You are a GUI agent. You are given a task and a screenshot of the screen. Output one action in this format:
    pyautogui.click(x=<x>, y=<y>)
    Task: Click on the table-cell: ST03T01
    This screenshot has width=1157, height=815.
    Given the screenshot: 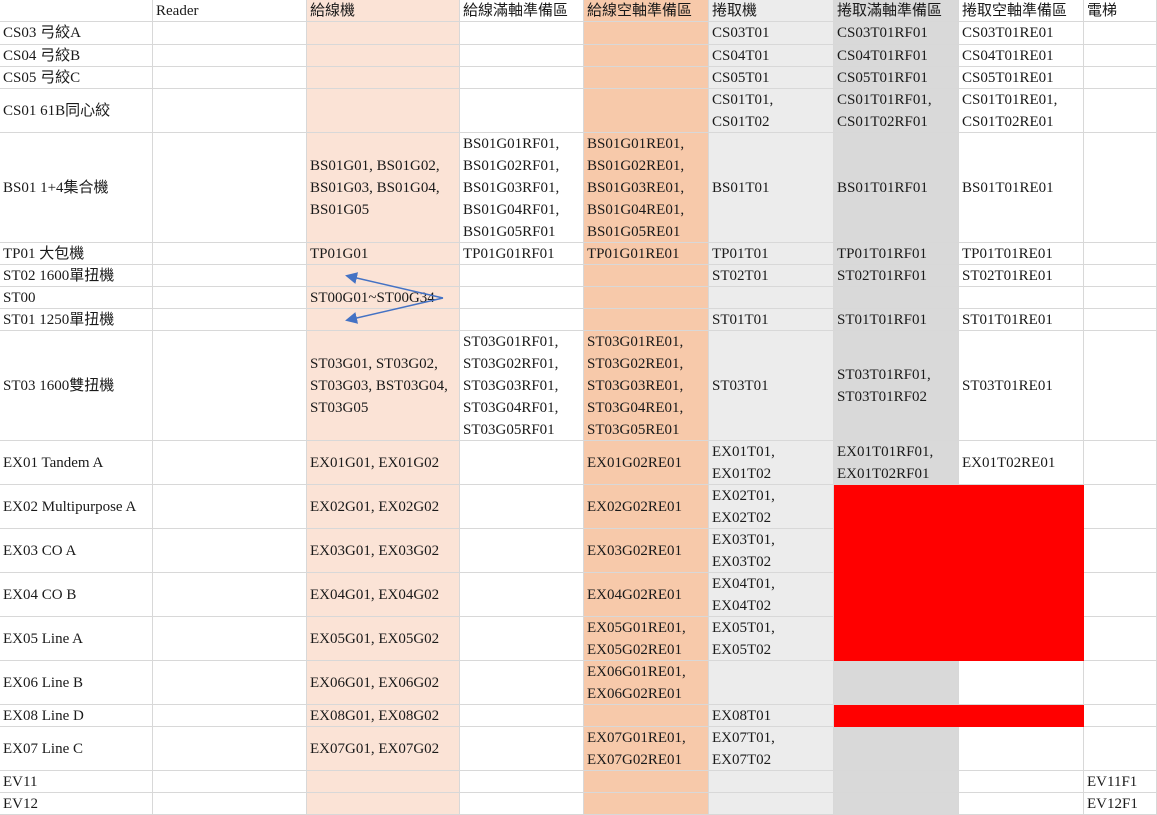 What is the action you would take?
    pyautogui.click(x=771, y=386)
    